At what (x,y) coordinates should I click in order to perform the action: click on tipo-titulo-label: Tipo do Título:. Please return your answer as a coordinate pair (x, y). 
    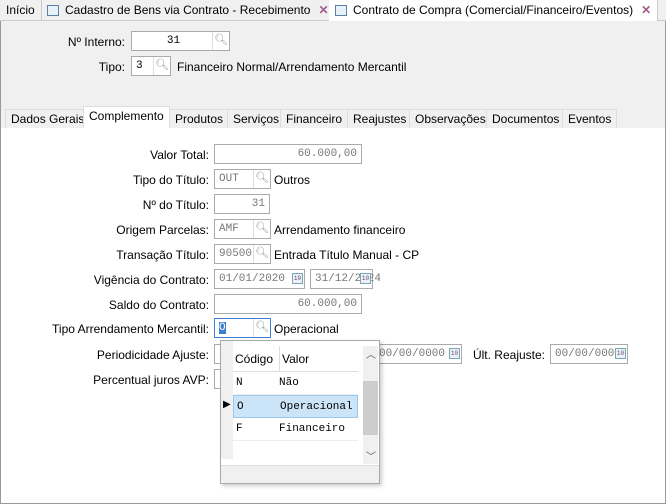
    Looking at the image, I should click on (170, 180).